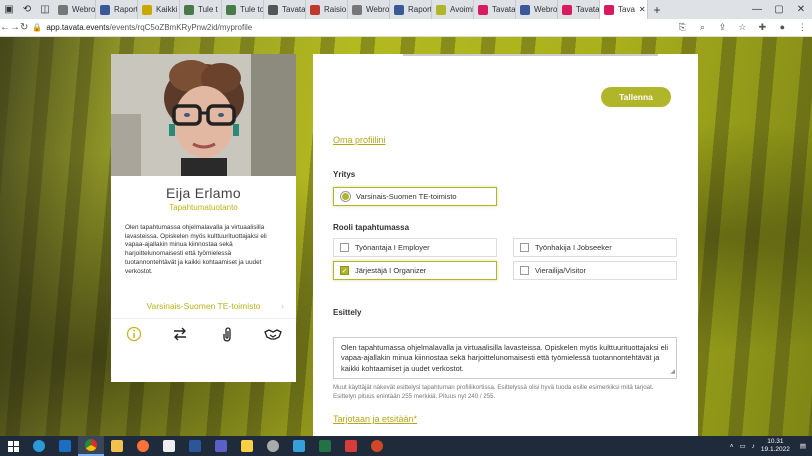  What do you see at coordinates (757, 9) in the screenshot?
I see `minimize-icon: —` at bounding box center [757, 9].